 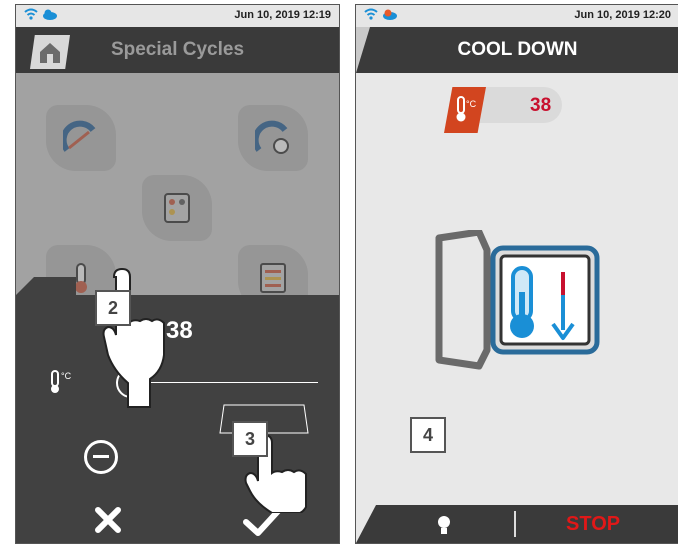 I want to click on step-callout-2: 2, so click(x=113, y=308).